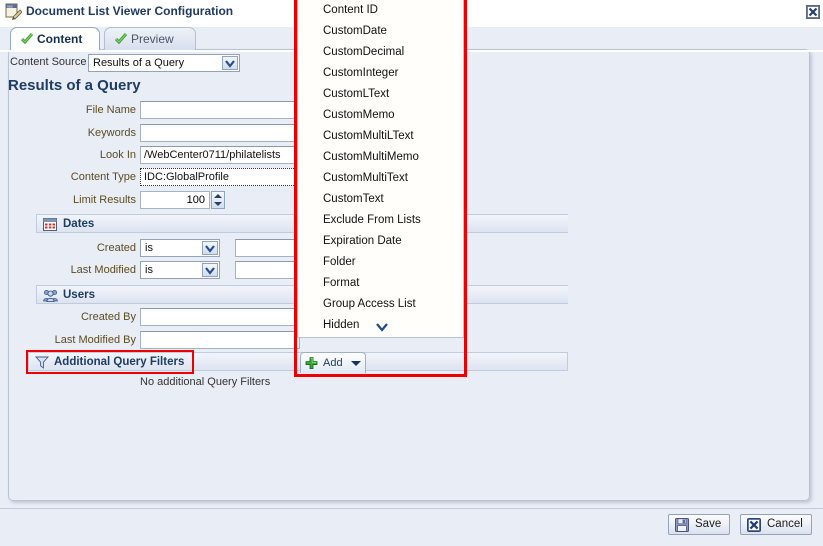  What do you see at coordinates (220, 110) in the screenshot?
I see `file-name-input` at bounding box center [220, 110].